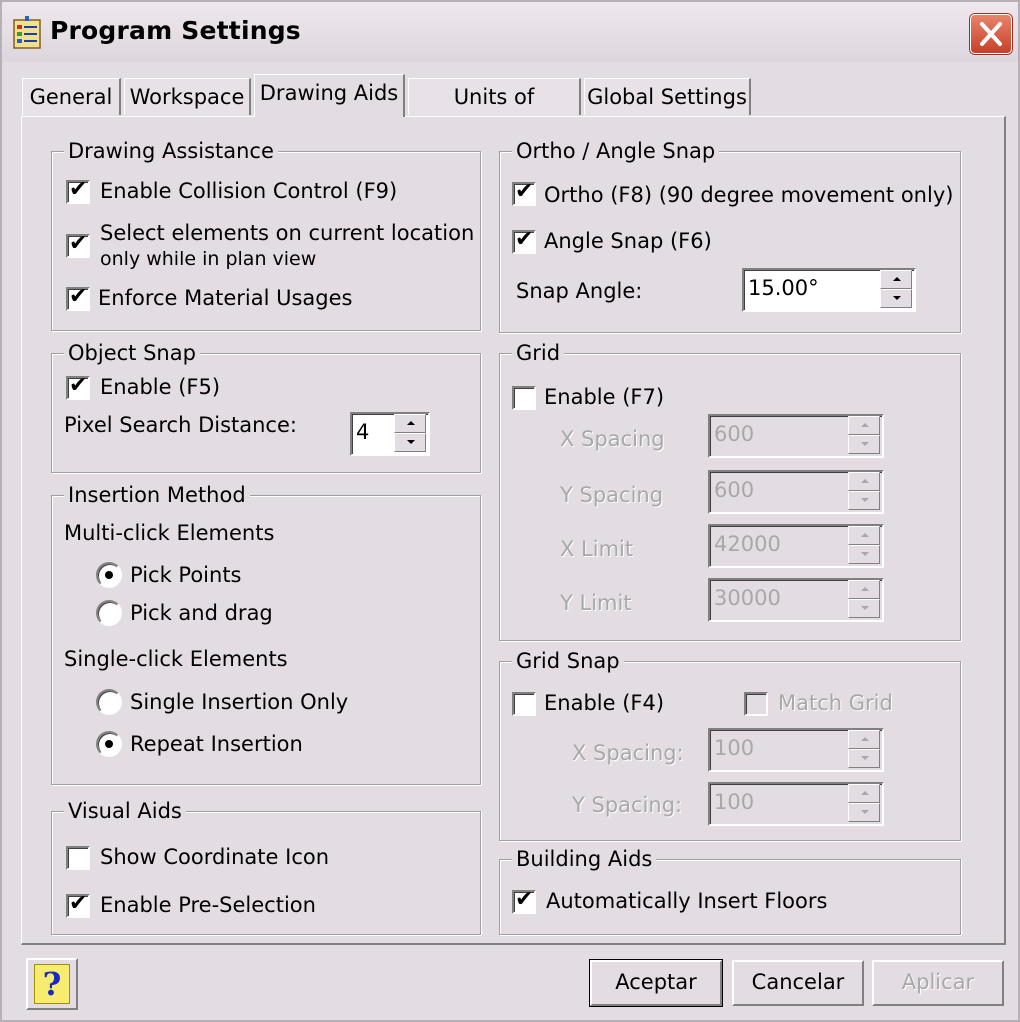  I want to click on insert-floors-checkbox: ✔, so click(524, 900).